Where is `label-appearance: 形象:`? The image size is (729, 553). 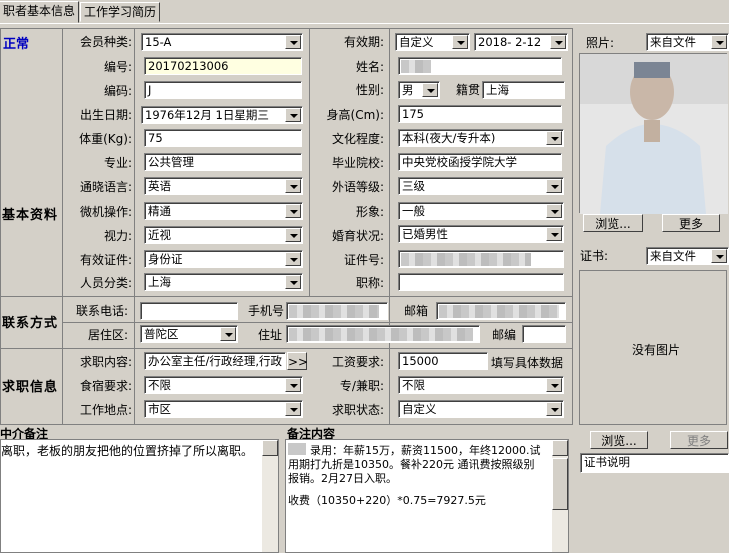 label-appearance: 形象: is located at coordinates (369, 212).